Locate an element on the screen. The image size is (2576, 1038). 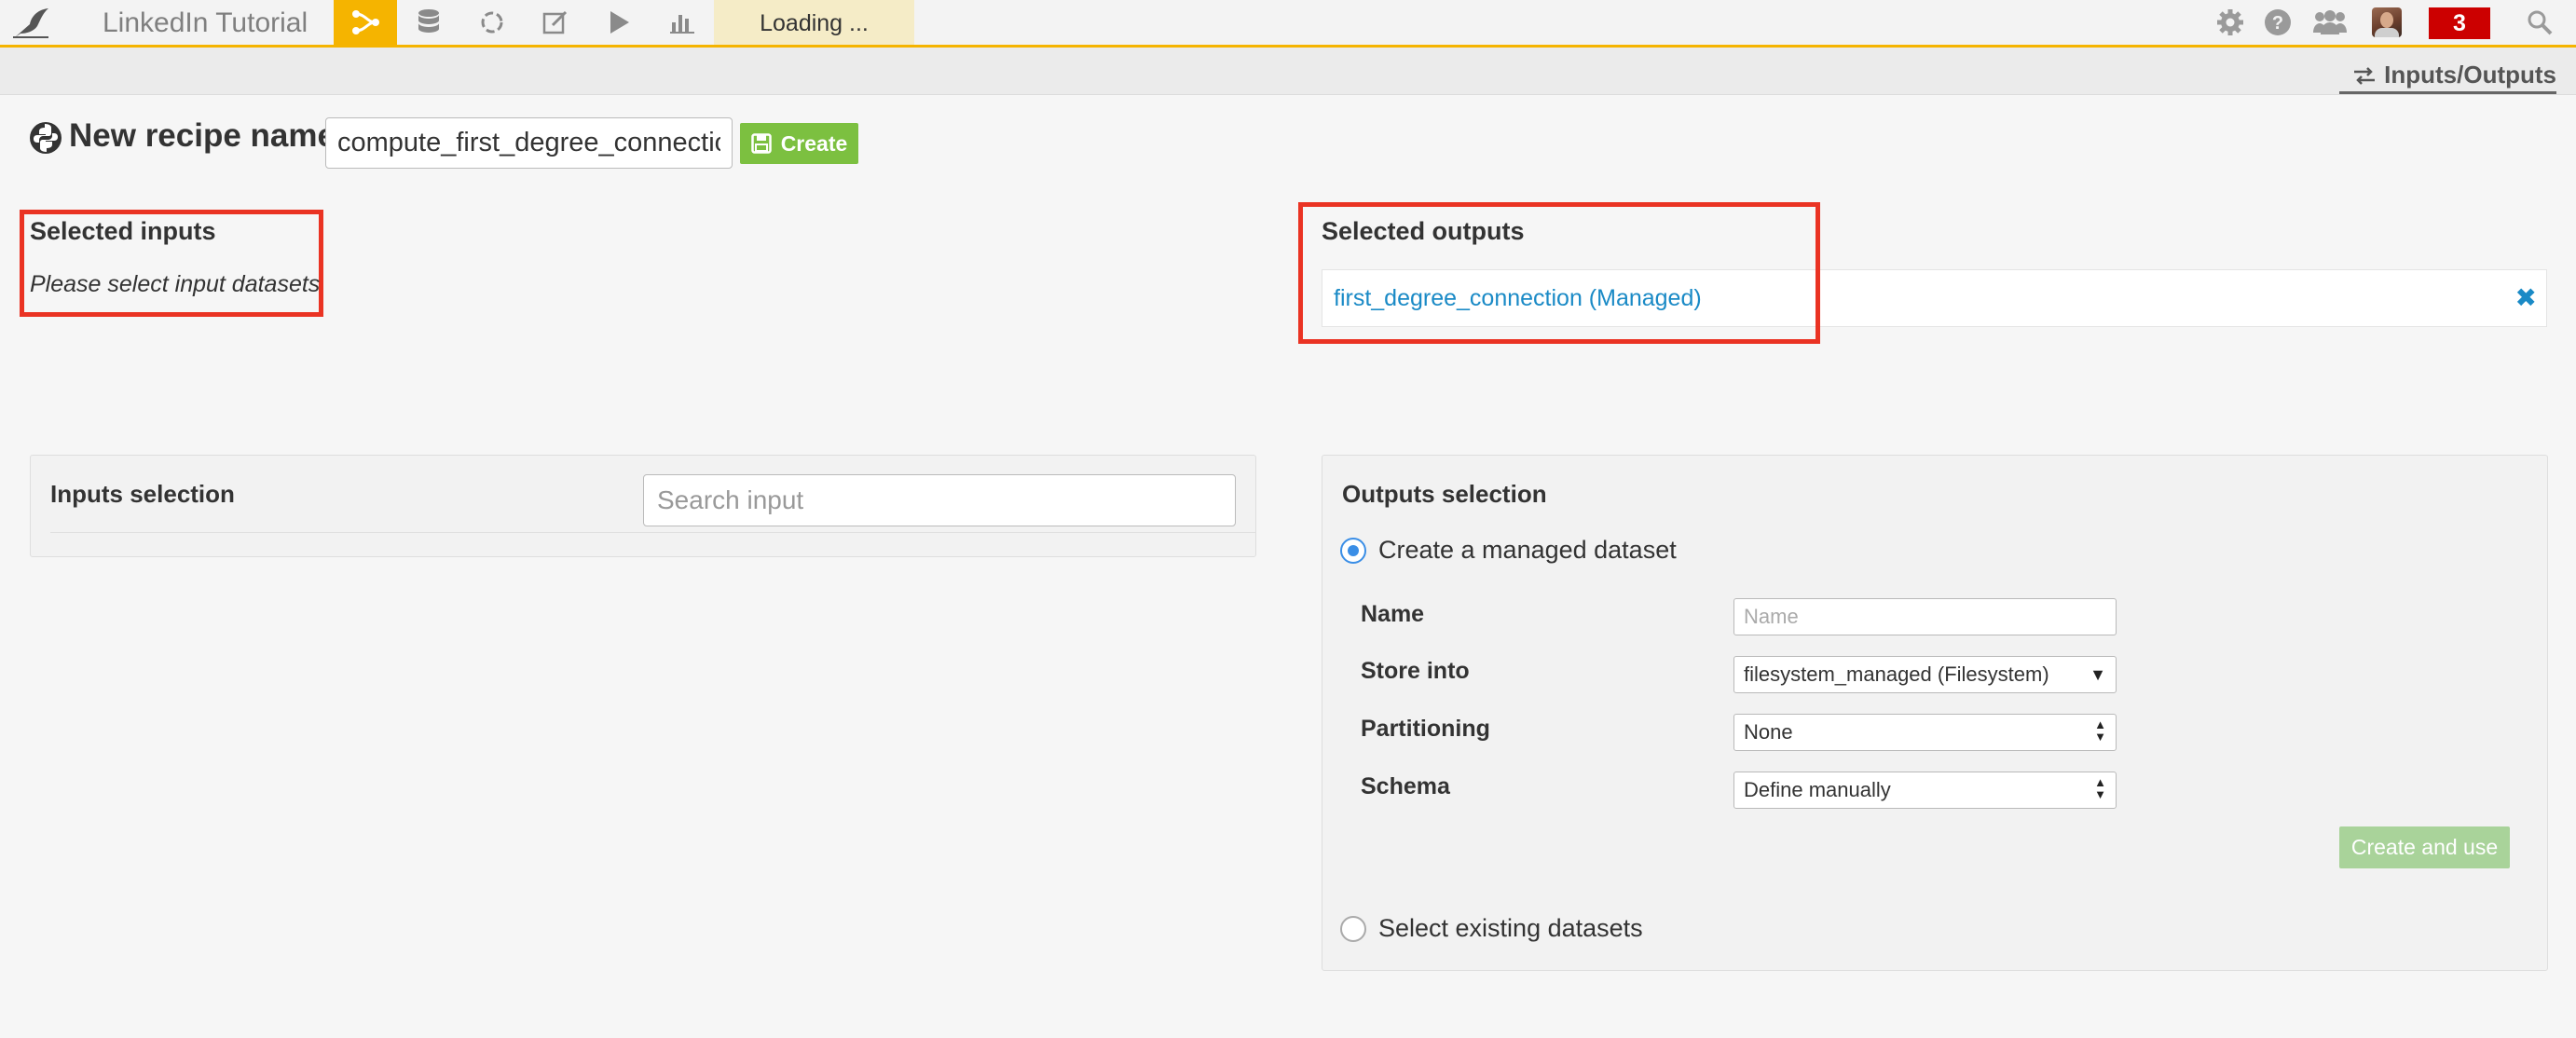
datasets-icon is located at coordinates (428, 22).